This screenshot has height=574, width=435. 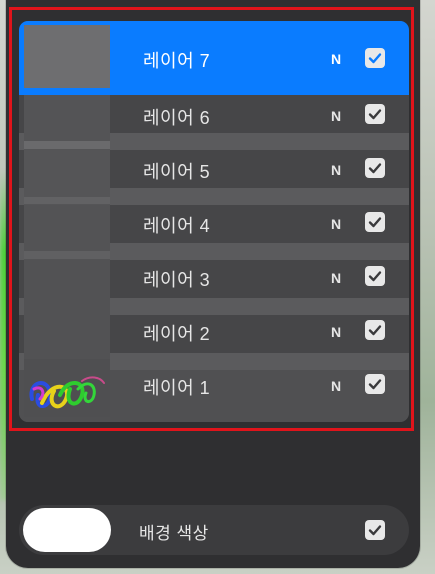 I want to click on background-color-label: 배경 색상, so click(x=174, y=533).